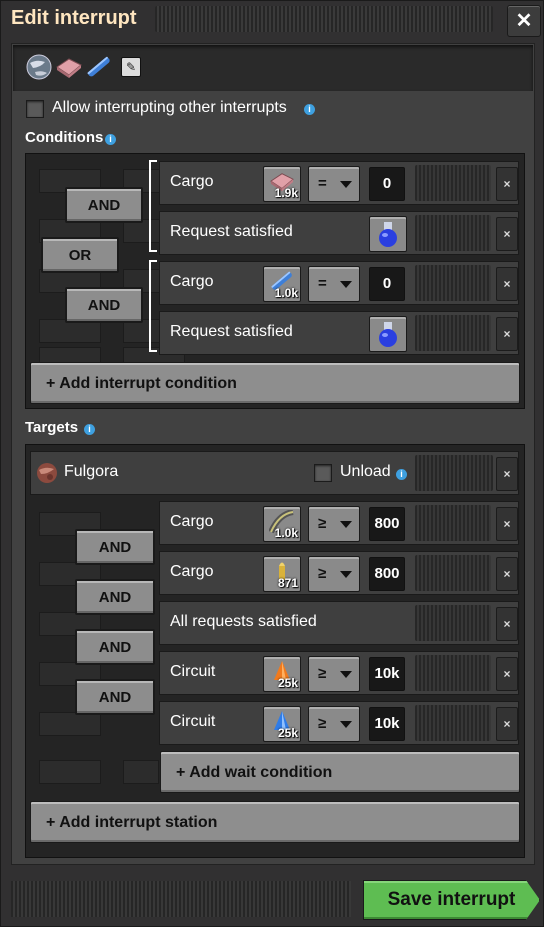  I want to click on wait-condition-row: Cargo 1.0k ≥ 800 ×, so click(339, 523).